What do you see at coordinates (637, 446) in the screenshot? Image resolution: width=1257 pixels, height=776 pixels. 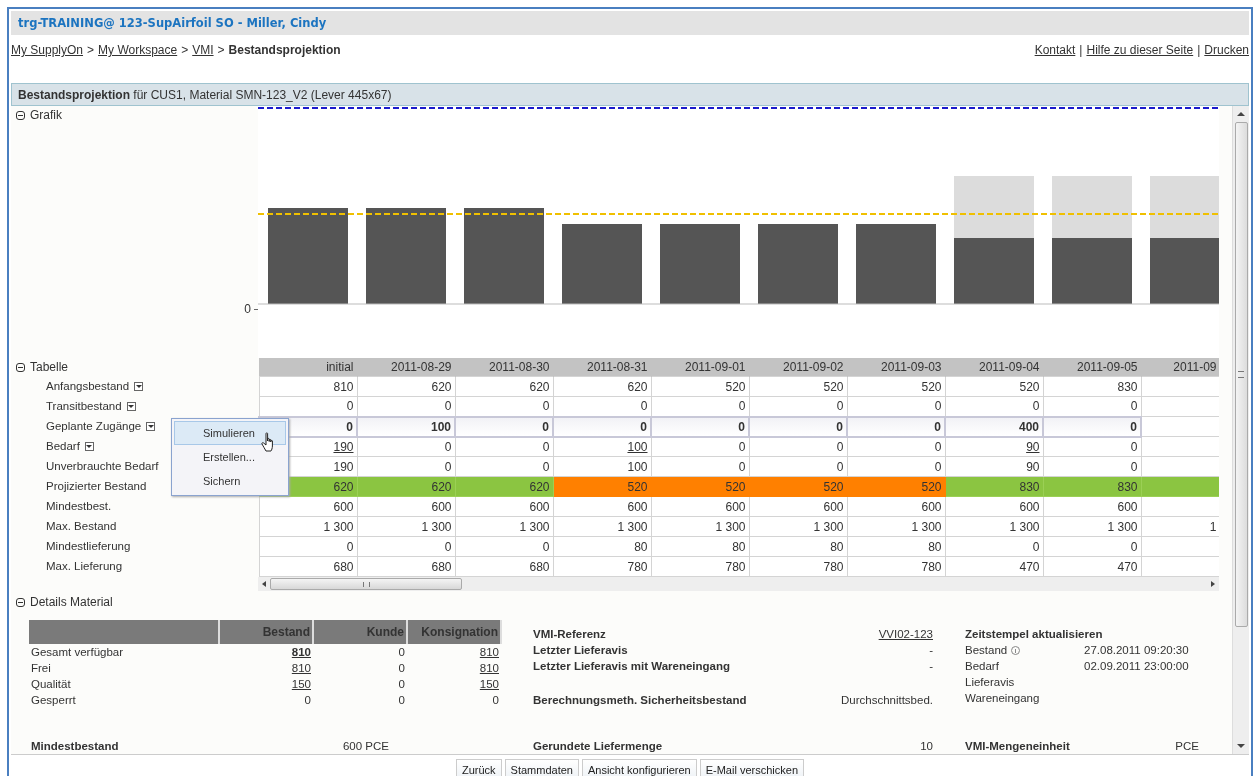 I see `quantity-link: 100` at bounding box center [637, 446].